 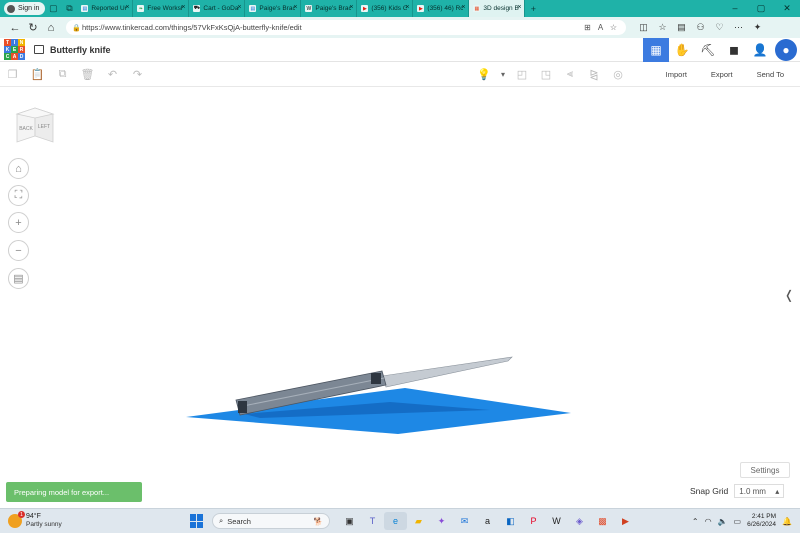 I want to click on more-options-icon: ⋯, so click(x=738, y=27).